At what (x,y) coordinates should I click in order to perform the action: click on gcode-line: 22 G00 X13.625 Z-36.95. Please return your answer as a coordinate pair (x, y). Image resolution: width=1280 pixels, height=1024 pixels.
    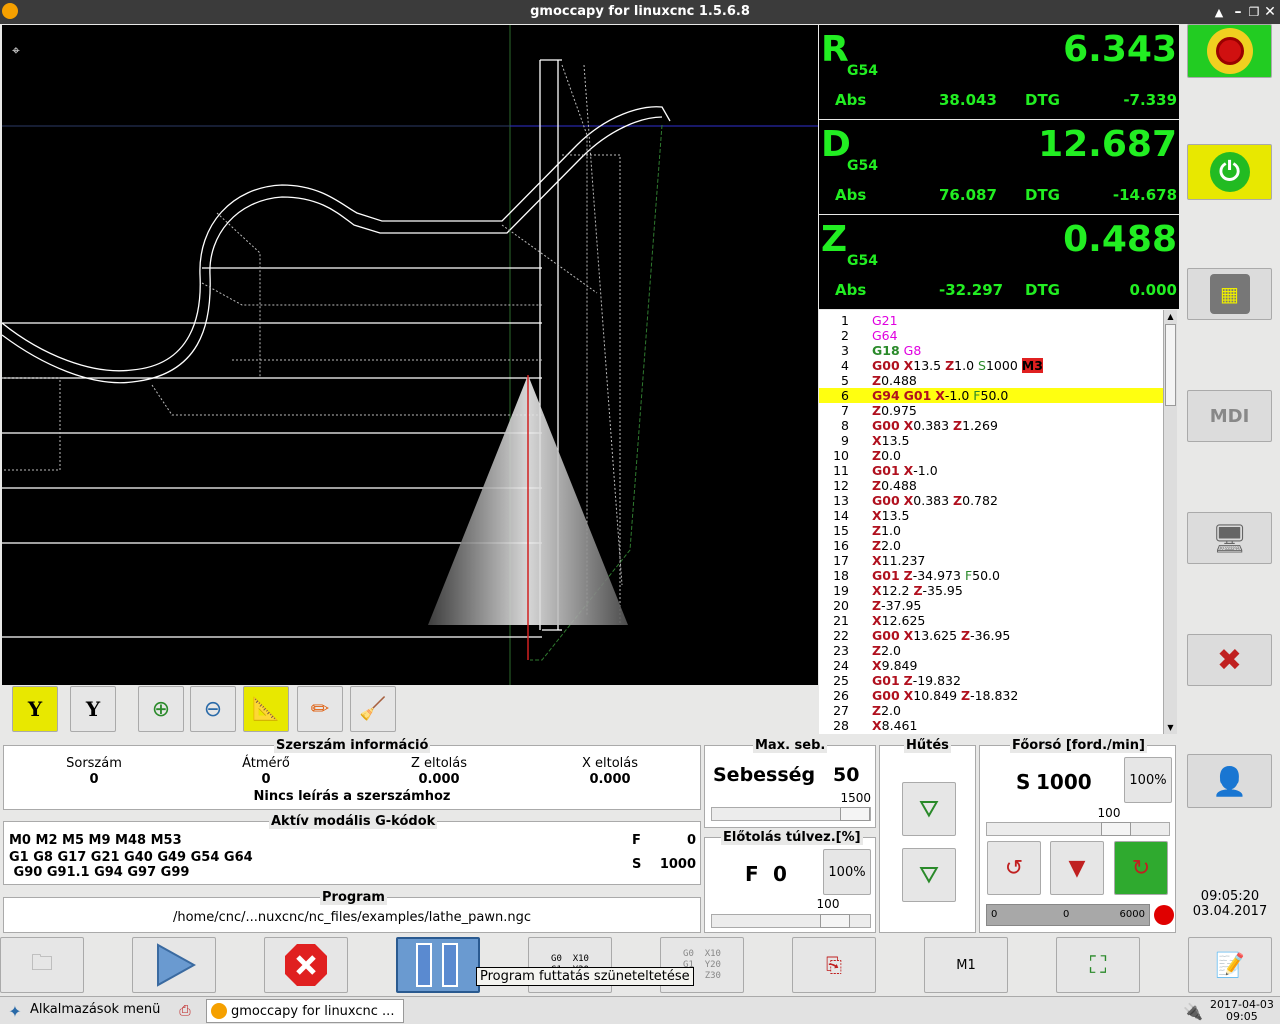
    Looking at the image, I should click on (991, 635).